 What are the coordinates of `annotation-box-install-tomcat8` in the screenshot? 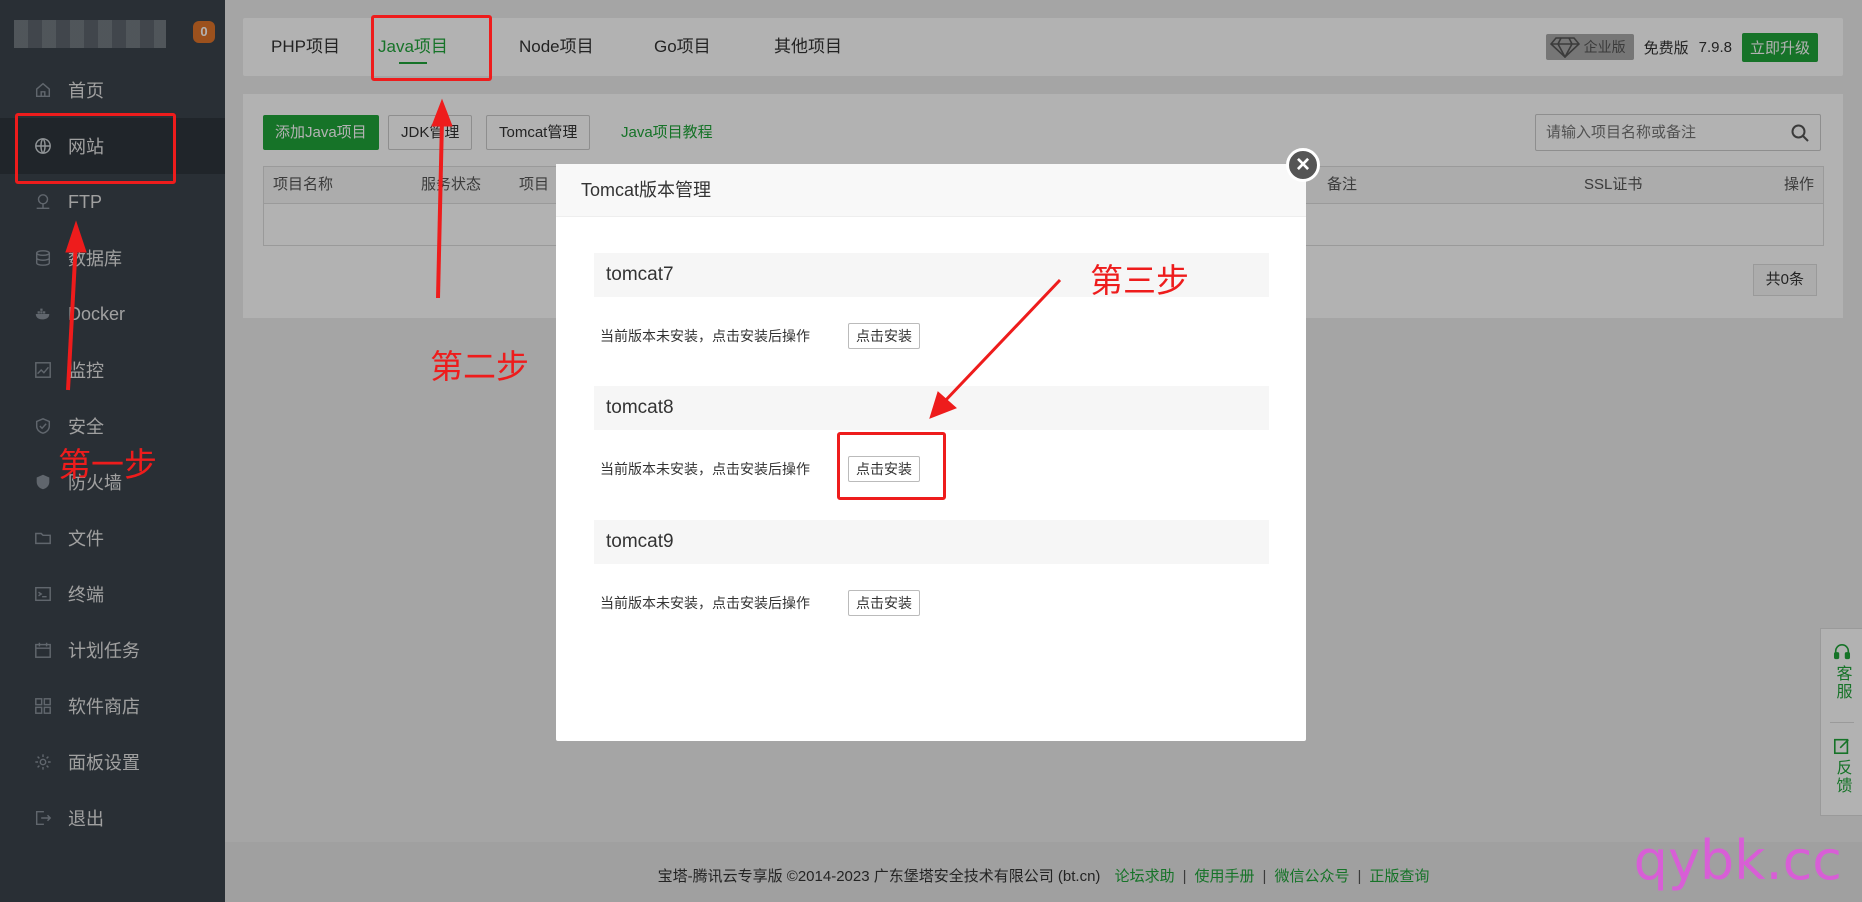 It's located at (891, 466).